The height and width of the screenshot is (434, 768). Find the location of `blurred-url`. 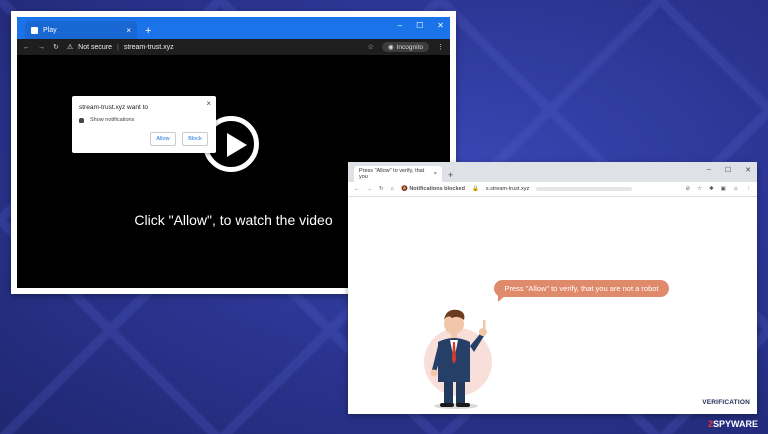

blurred-url is located at coordinates (584, 189).